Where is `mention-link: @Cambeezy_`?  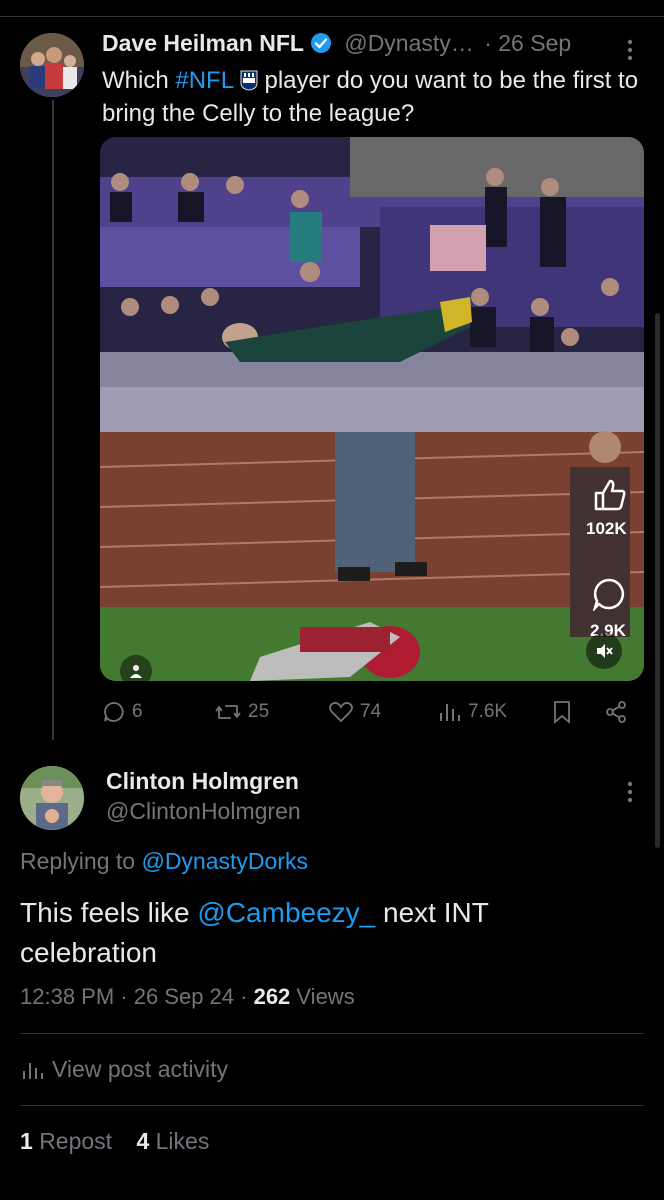 mention-link: @Cambeezy_ is located at coordinates (286, 912).